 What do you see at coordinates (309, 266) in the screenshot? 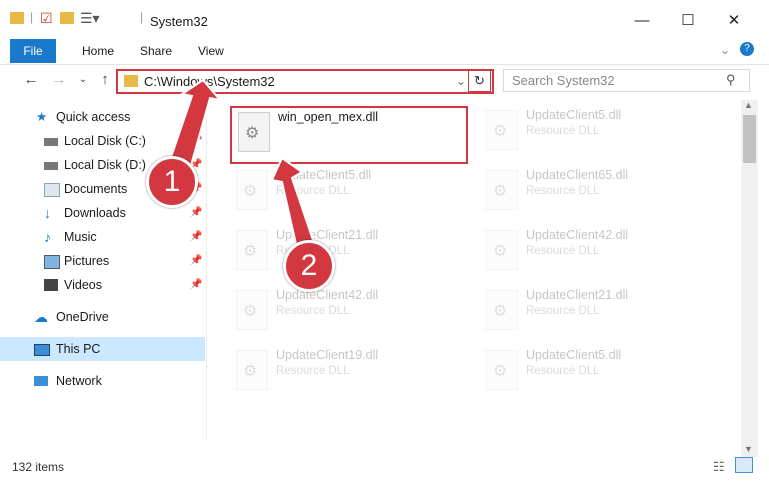
I see `callout-step-2: 2` at bounding box center [309, 266].